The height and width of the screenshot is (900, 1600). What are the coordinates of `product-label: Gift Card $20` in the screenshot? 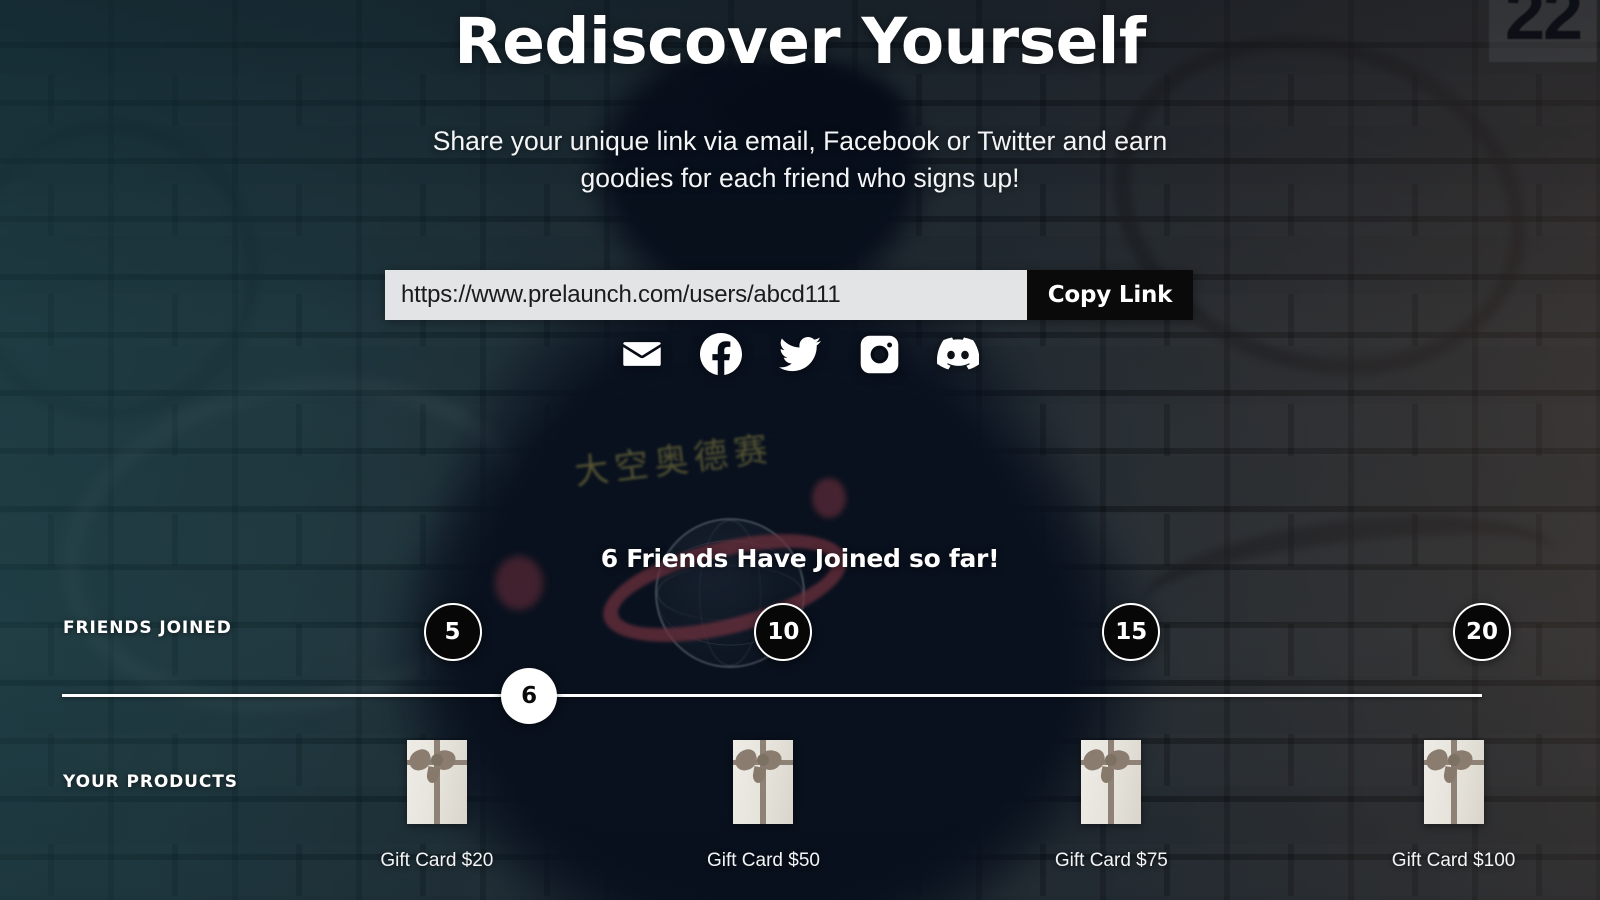 It's located at (437, 860).